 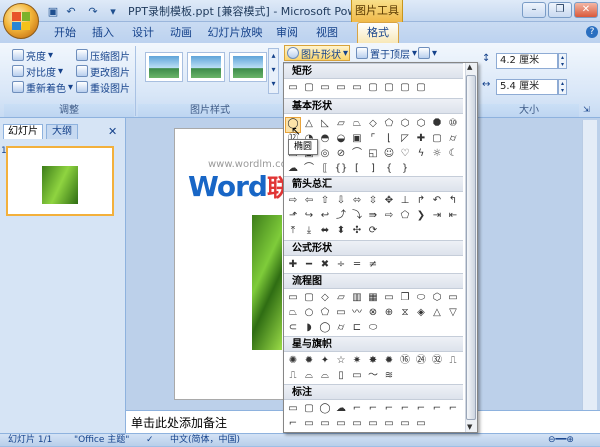 What do you see at coordinates (357, 361) in the screenshot?
I see `star8-icon: ✷` at bounding box center [357, 361].